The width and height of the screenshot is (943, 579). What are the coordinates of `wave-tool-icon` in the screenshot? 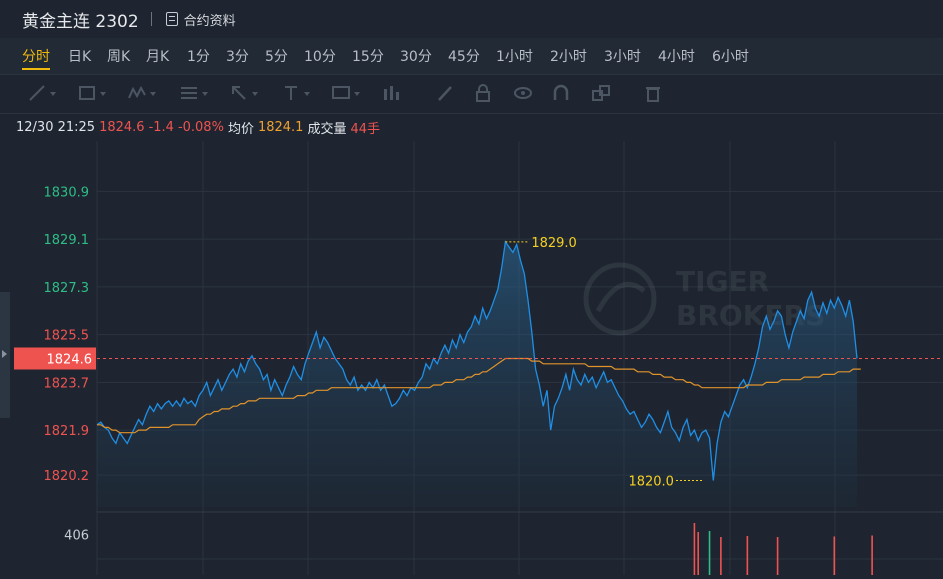 It's located at (137, 93).